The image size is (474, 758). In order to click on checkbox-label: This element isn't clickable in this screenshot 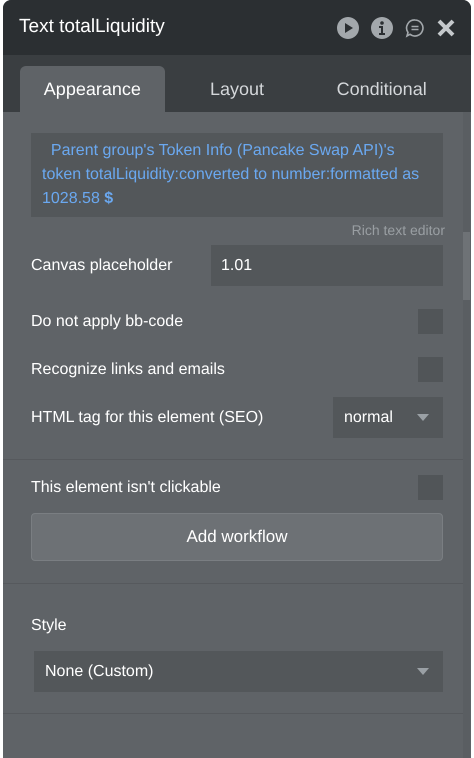, I will do `click(126, 488)`.